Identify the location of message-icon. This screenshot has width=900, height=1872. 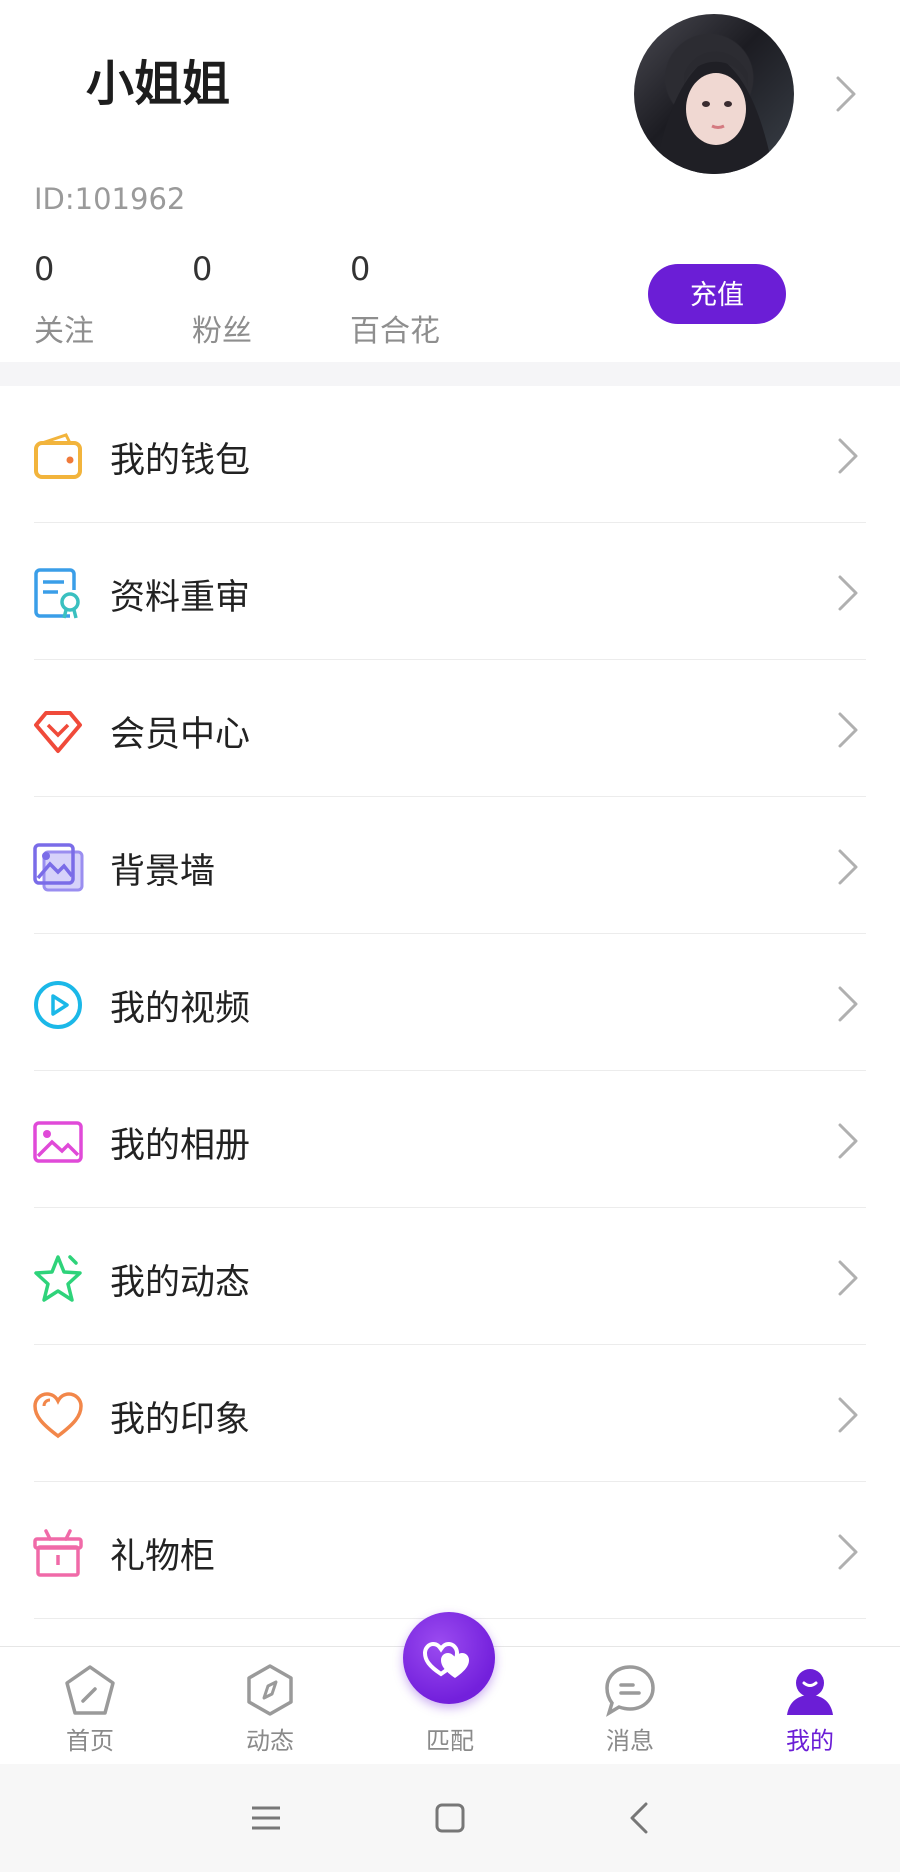
(630, 1691).